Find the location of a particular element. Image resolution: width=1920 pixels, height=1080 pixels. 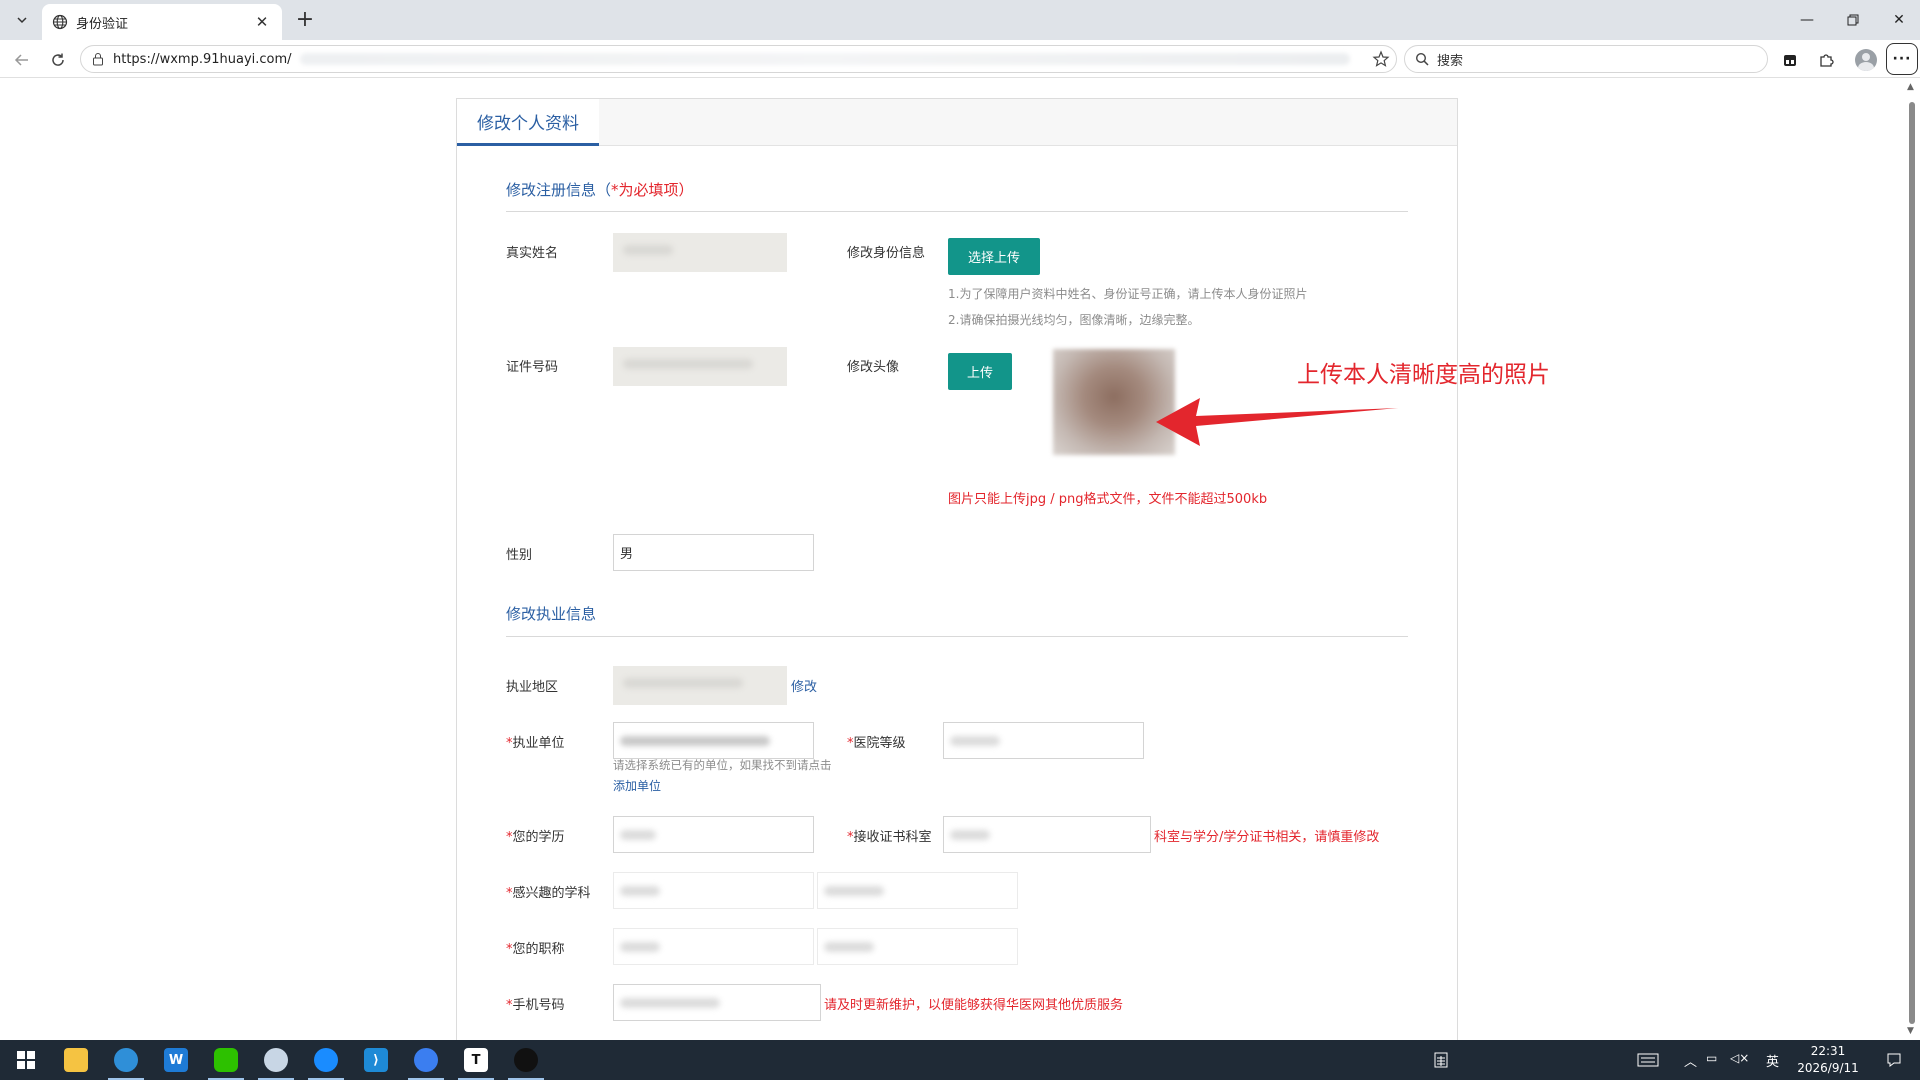

typora-icon: T is located at coordinates (476, 1060).